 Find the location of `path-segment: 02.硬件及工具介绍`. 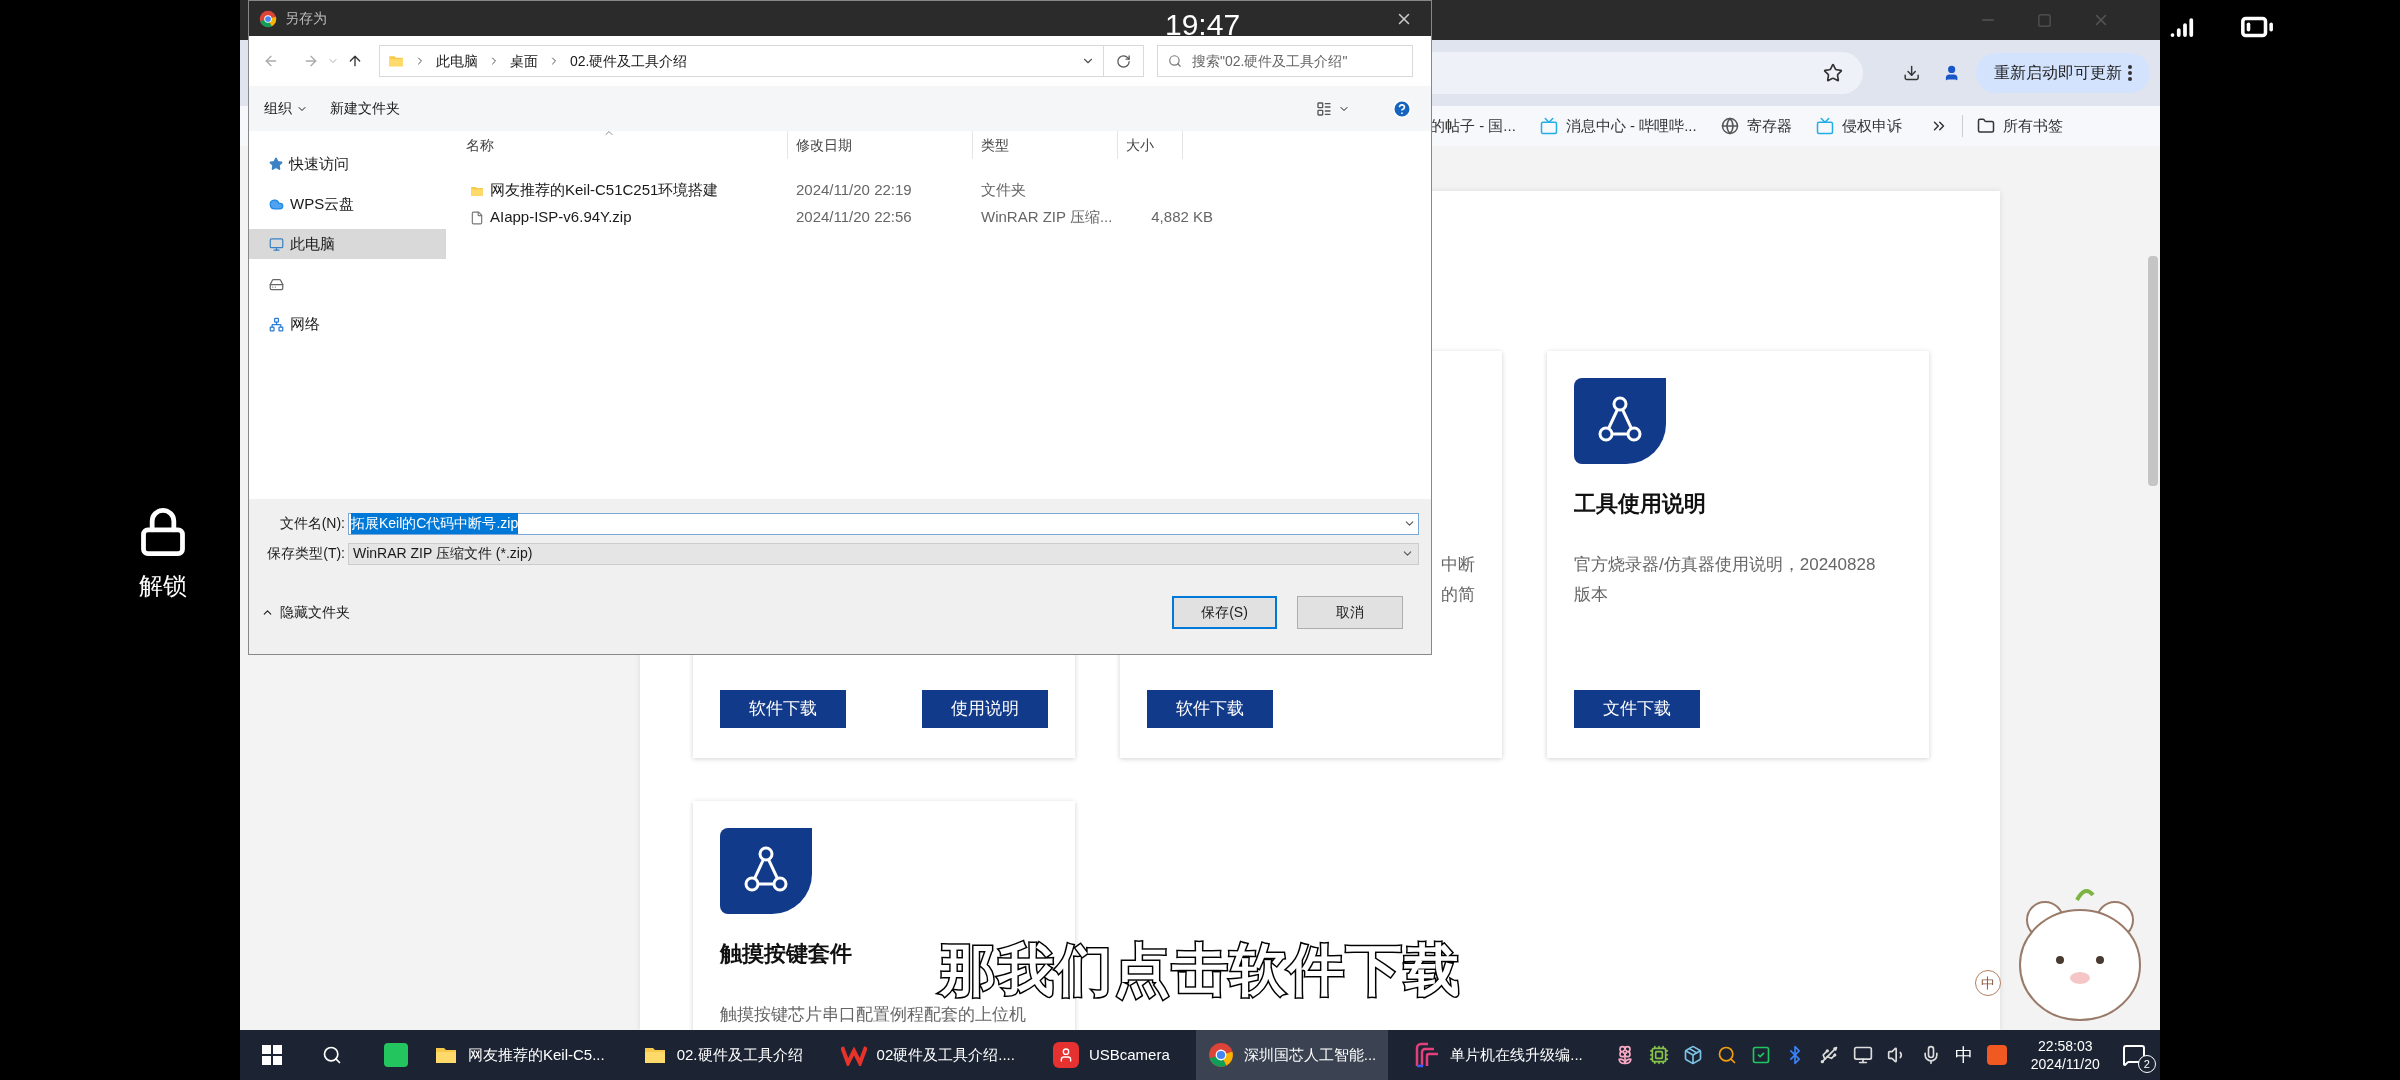

path-segment: 02.硬件及工具介绍 is located at coordinates (629, 61).